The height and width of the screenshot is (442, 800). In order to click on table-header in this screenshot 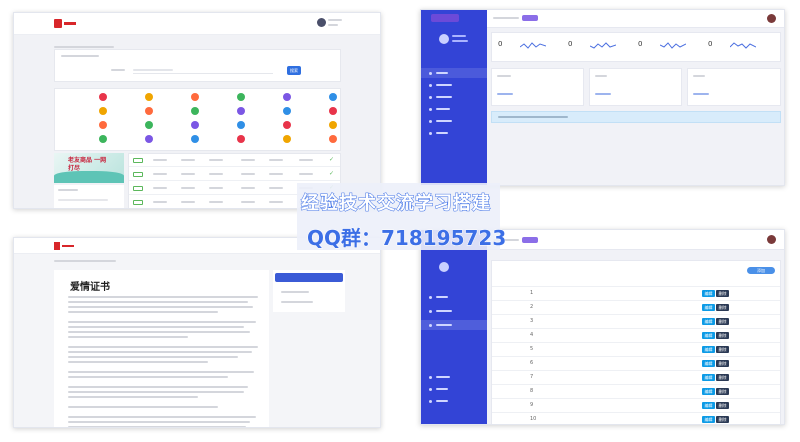, I will do `click(636, 282)`.